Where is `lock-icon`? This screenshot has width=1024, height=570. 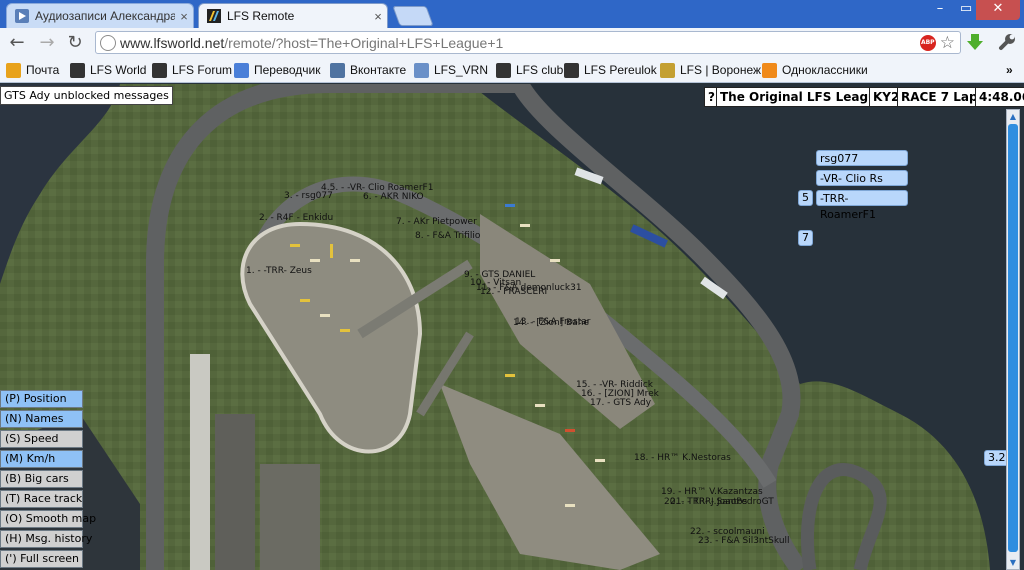 lock-icon is located at coordinates (667, 70).